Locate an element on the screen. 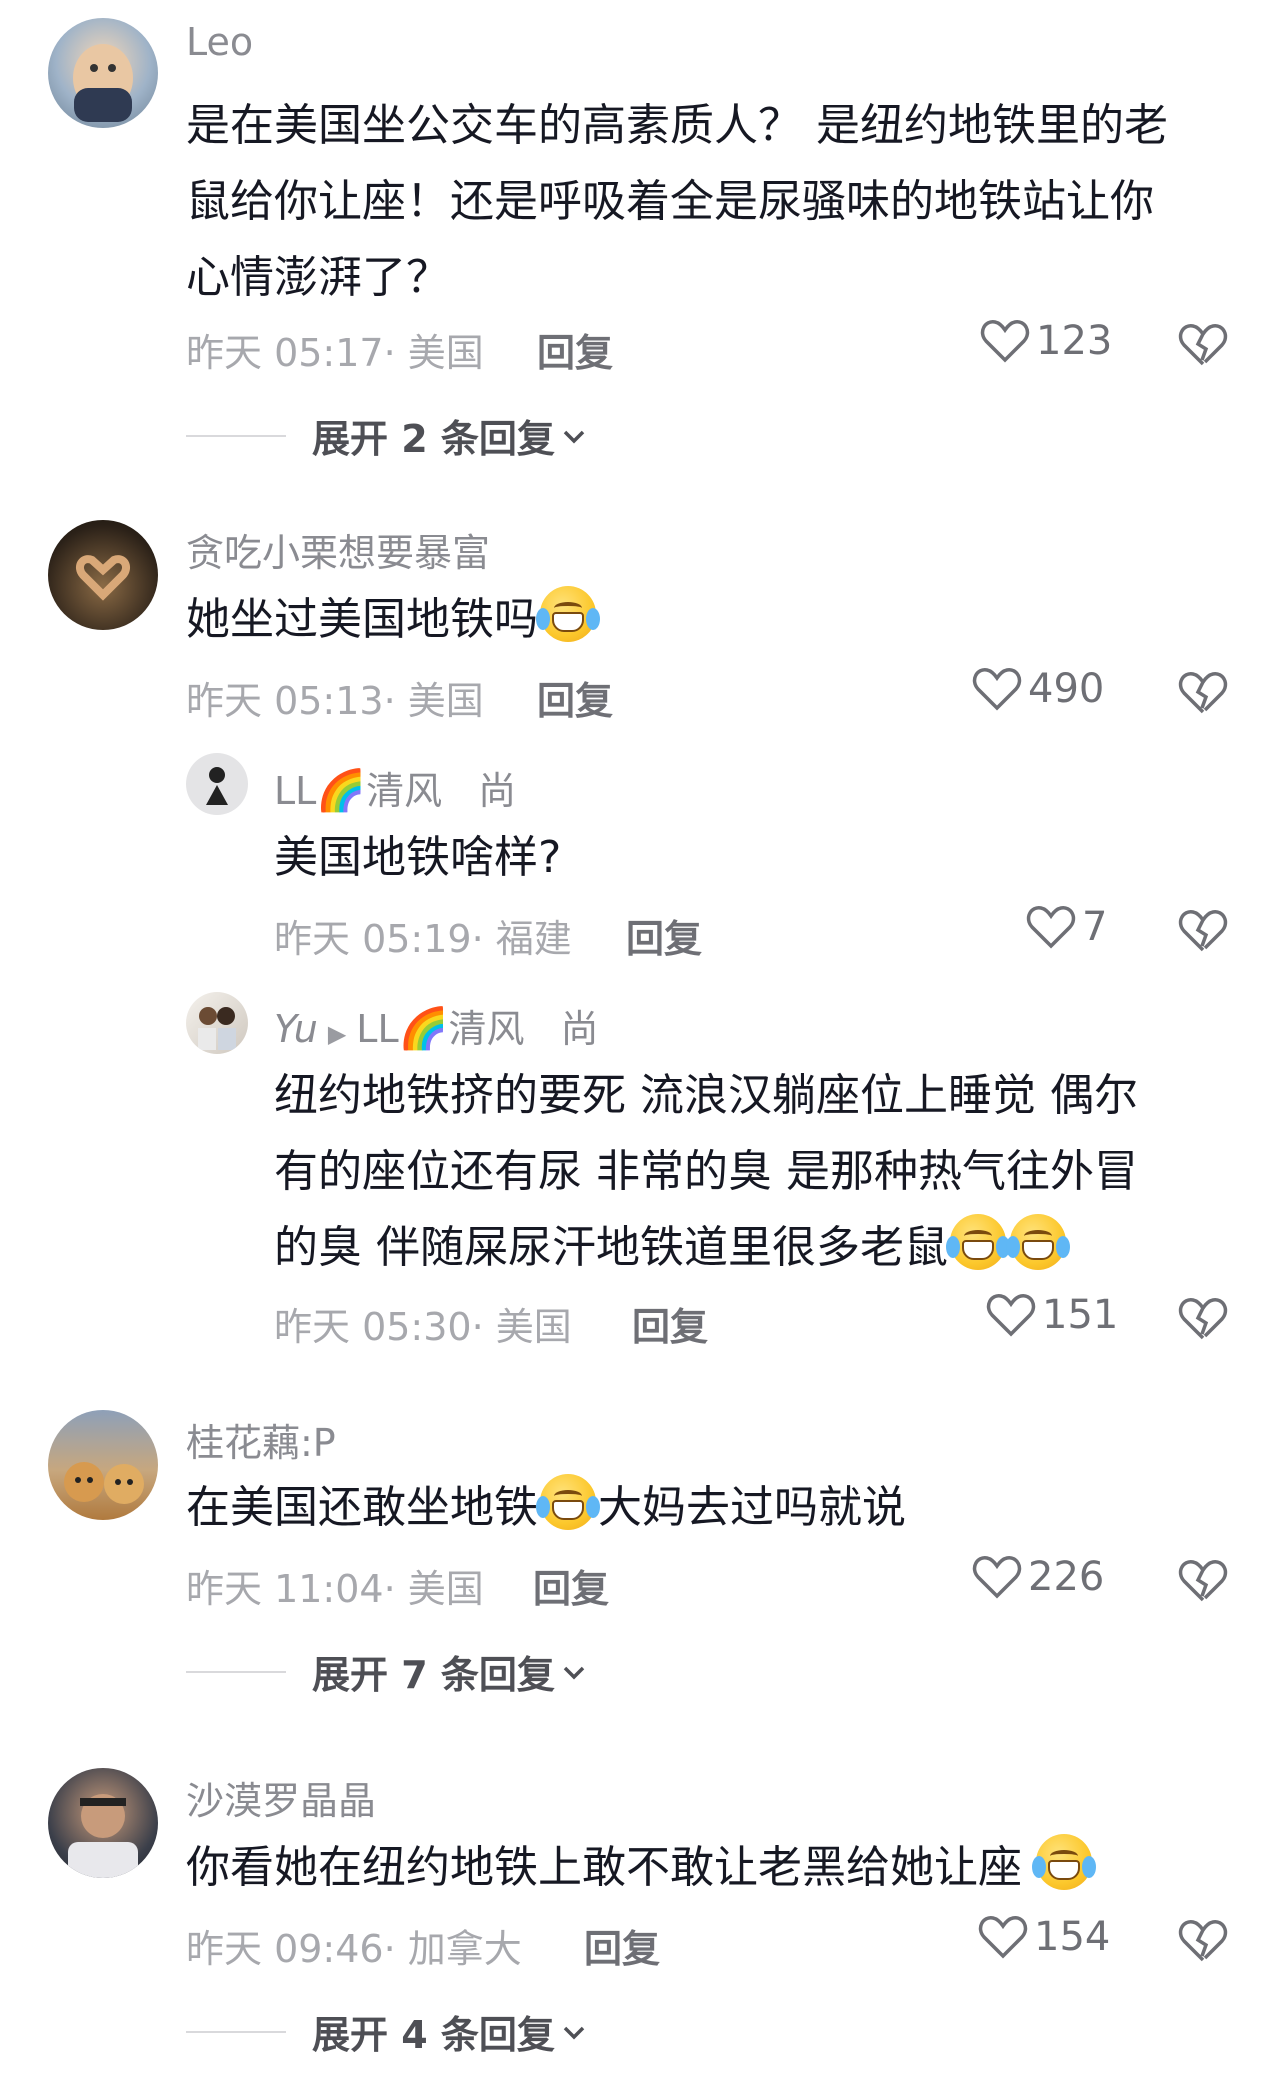  comment-text: 在美国还敢坐地铁 大妈去过吗就说 is located at coordinates (546, 1508).